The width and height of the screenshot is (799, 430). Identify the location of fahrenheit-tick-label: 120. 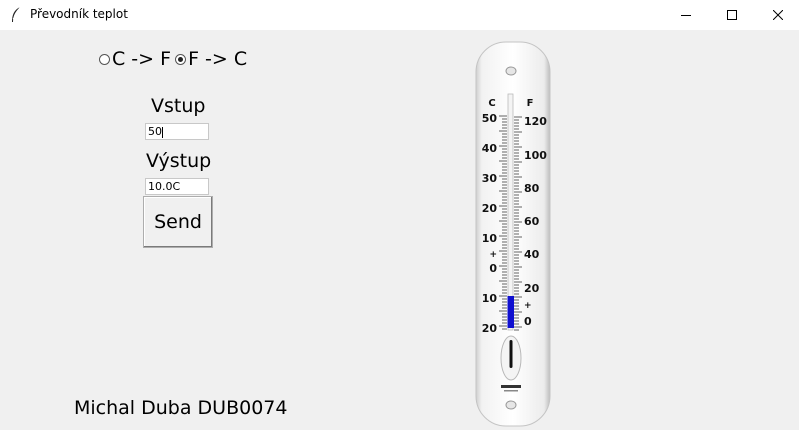
(535, 121).